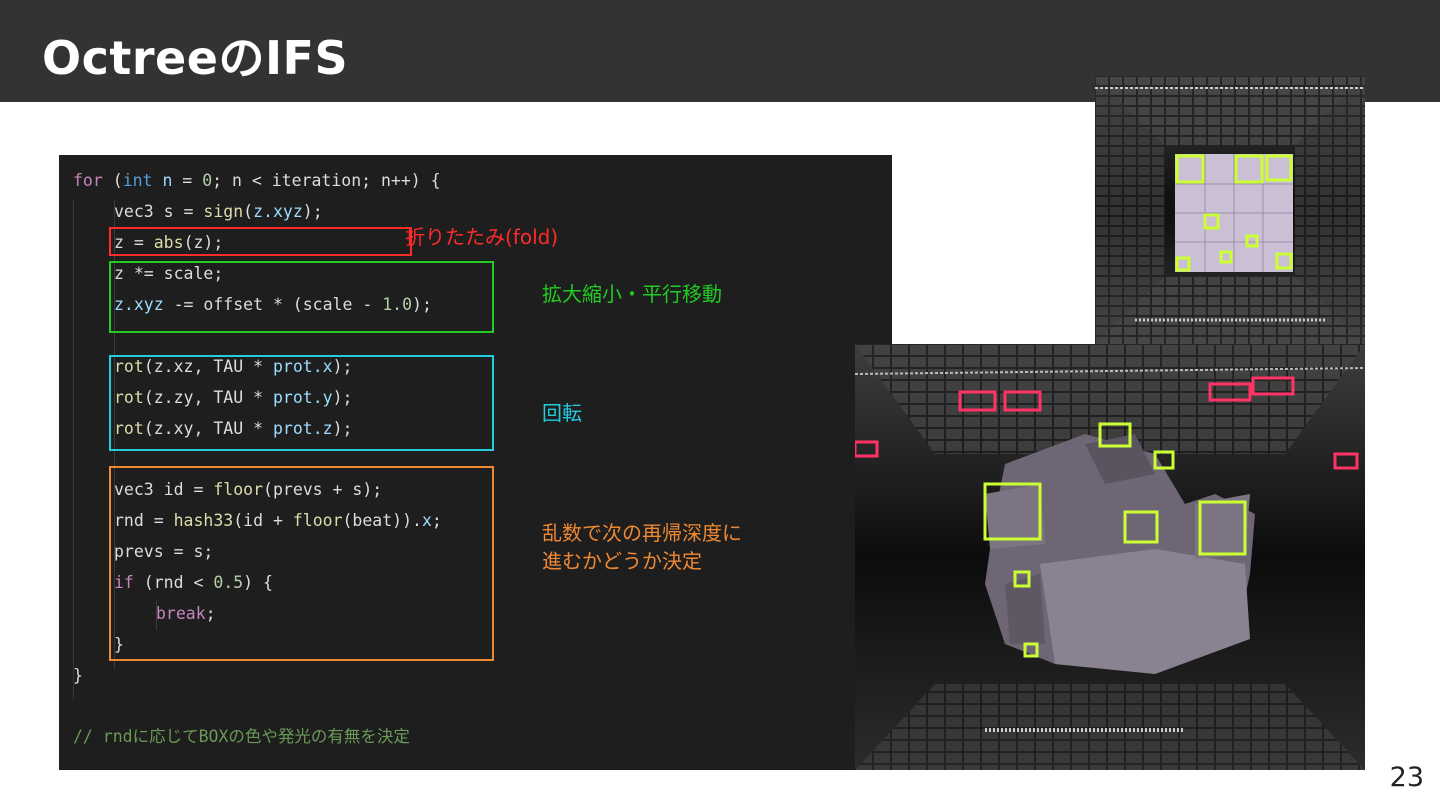  What do you see at coordinates (78, 675) in the screenshot?
I see `code-line-close-for: }` at bounding box center [78, 675].